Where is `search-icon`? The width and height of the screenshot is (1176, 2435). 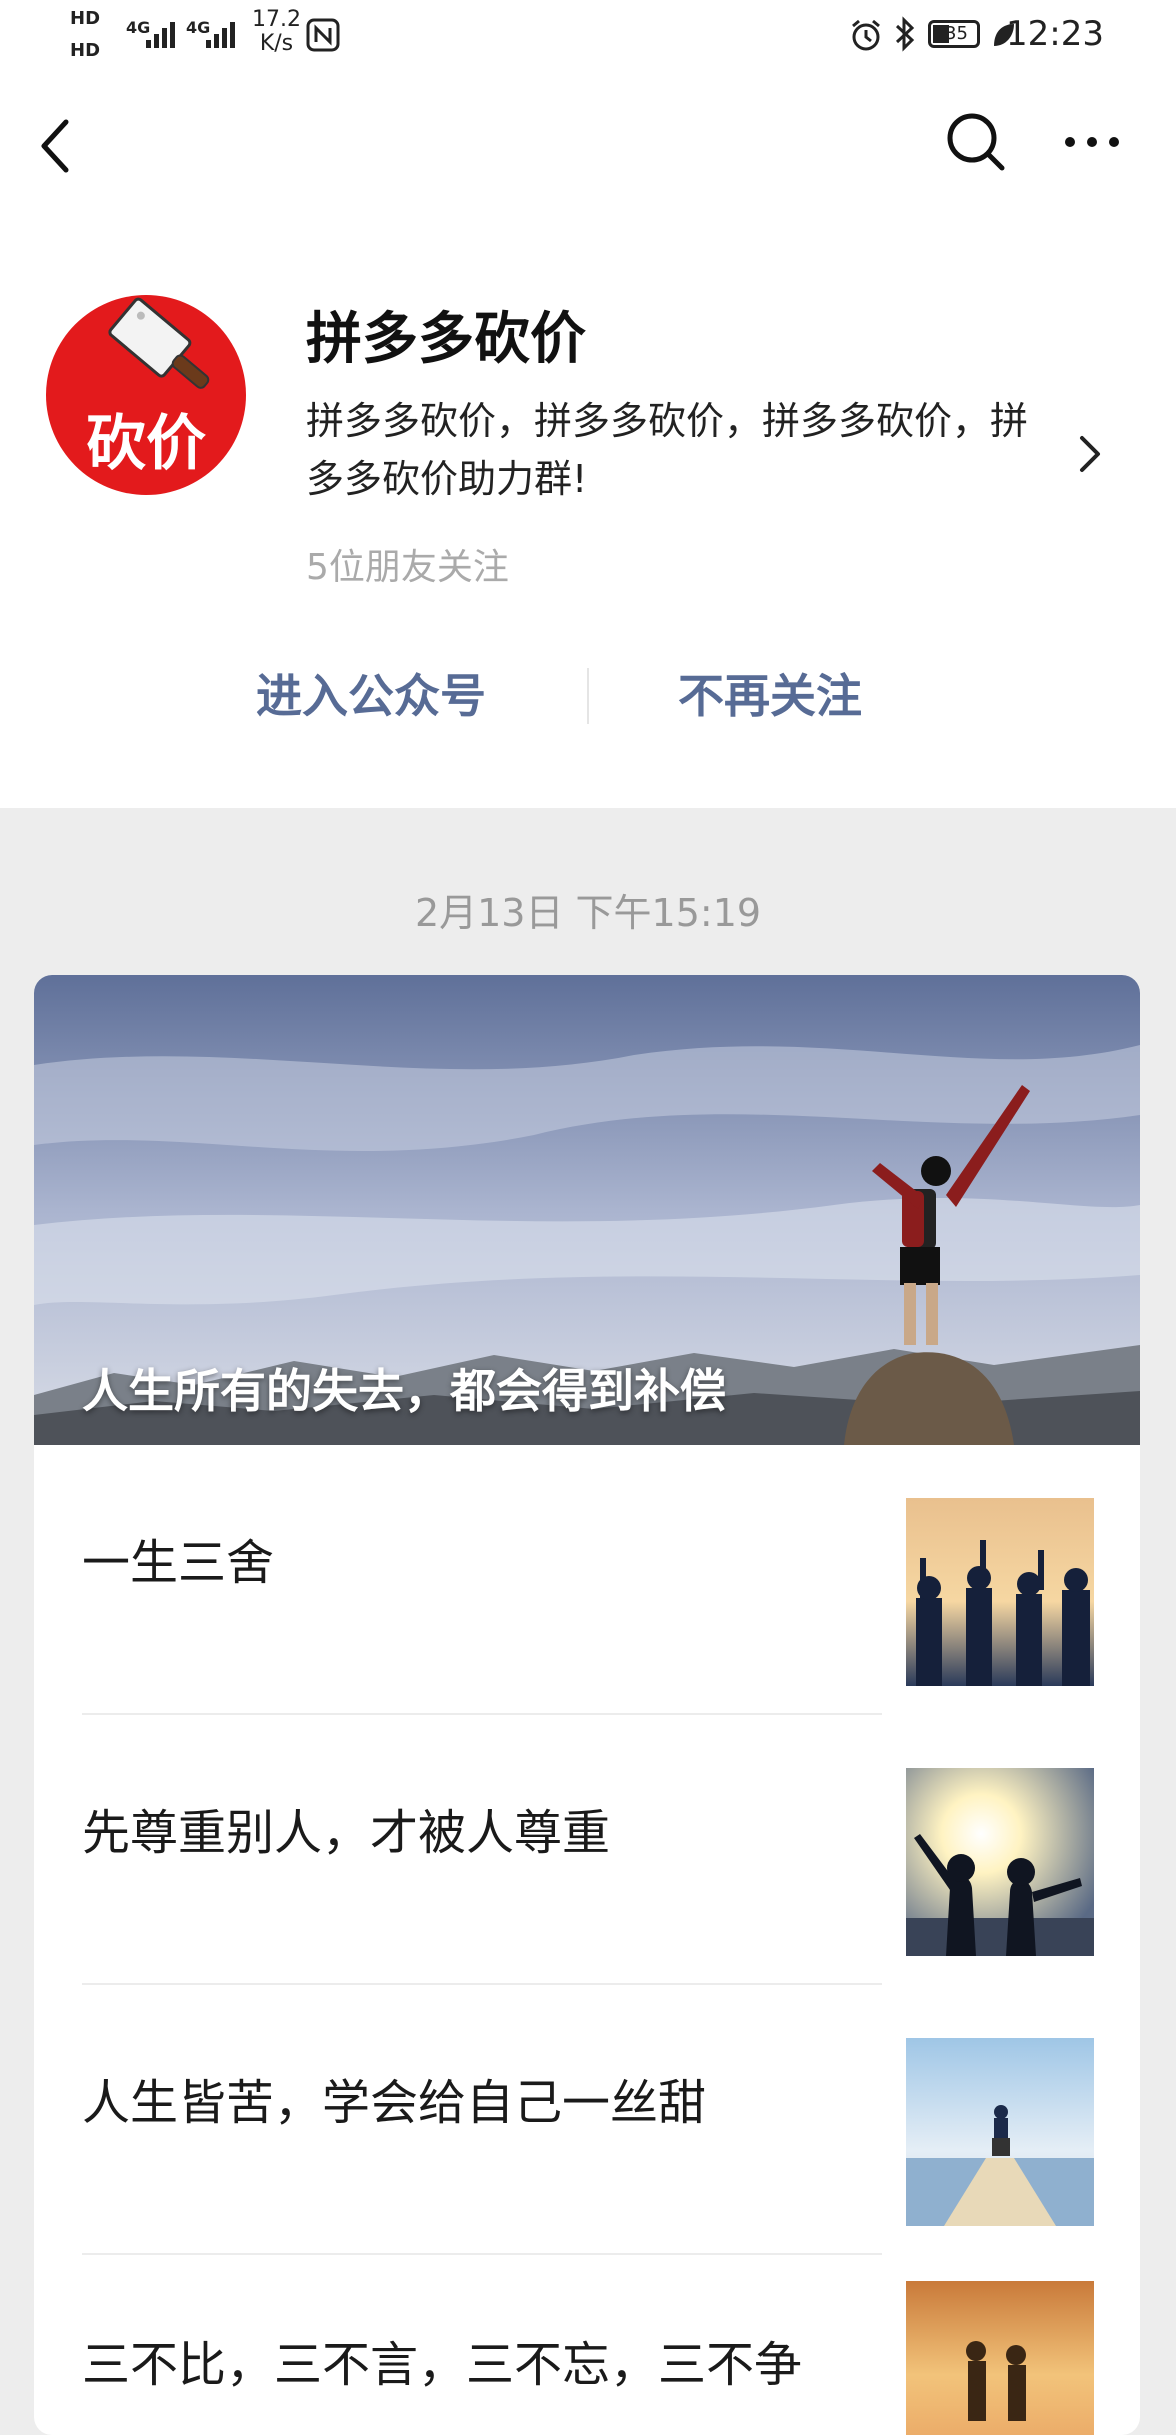 search-icon is located at coordinates (976, 142).